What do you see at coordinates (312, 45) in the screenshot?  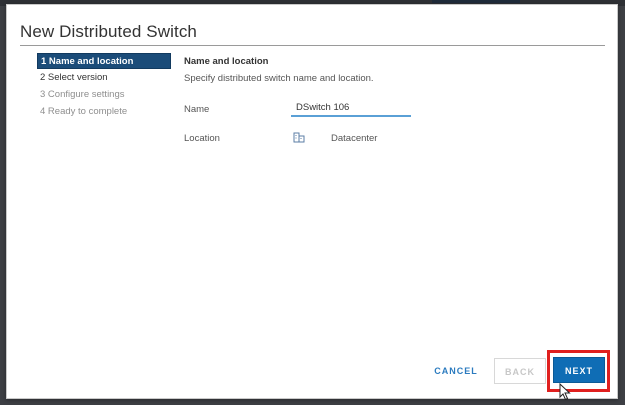 I see `title-divider` at bounding box center [312, 45].